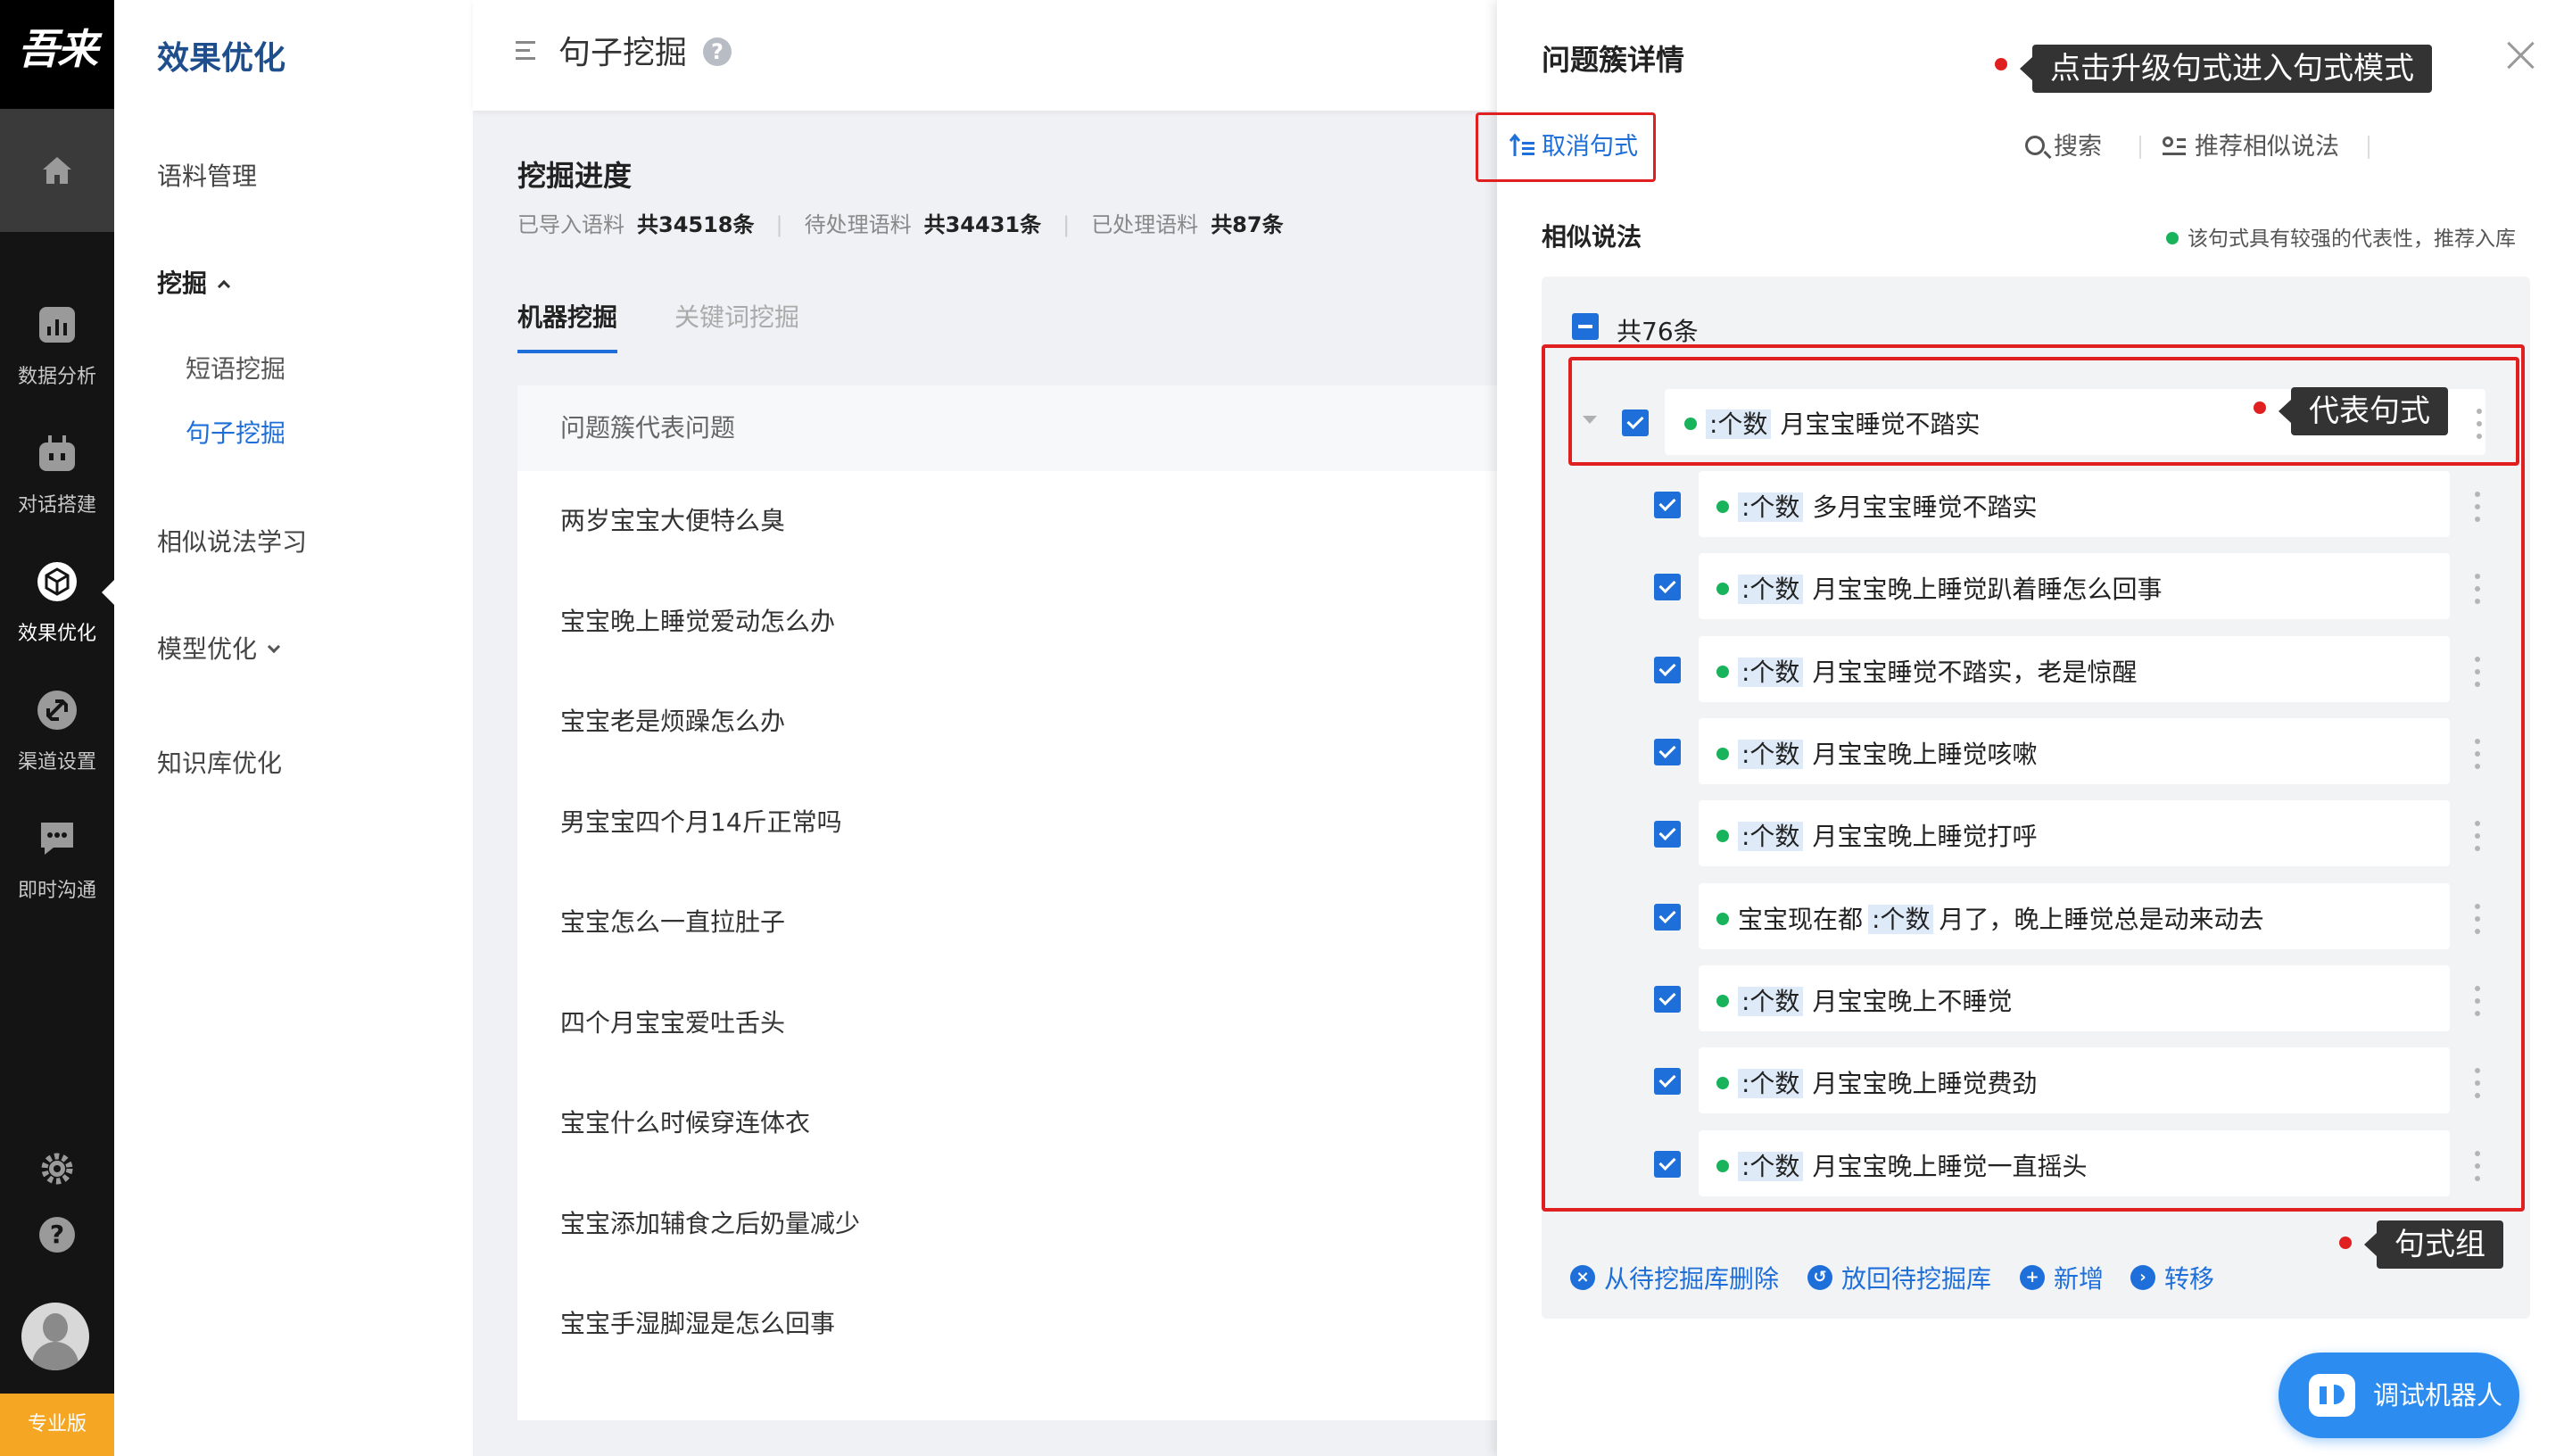 Image resolution: width=2564 pixels, height=1456 pixels. Describe the element at coordinates (1007, 1224) in the screenshot. I see `table-row: 宝宝添加辅食之后奶量减少` at that location.